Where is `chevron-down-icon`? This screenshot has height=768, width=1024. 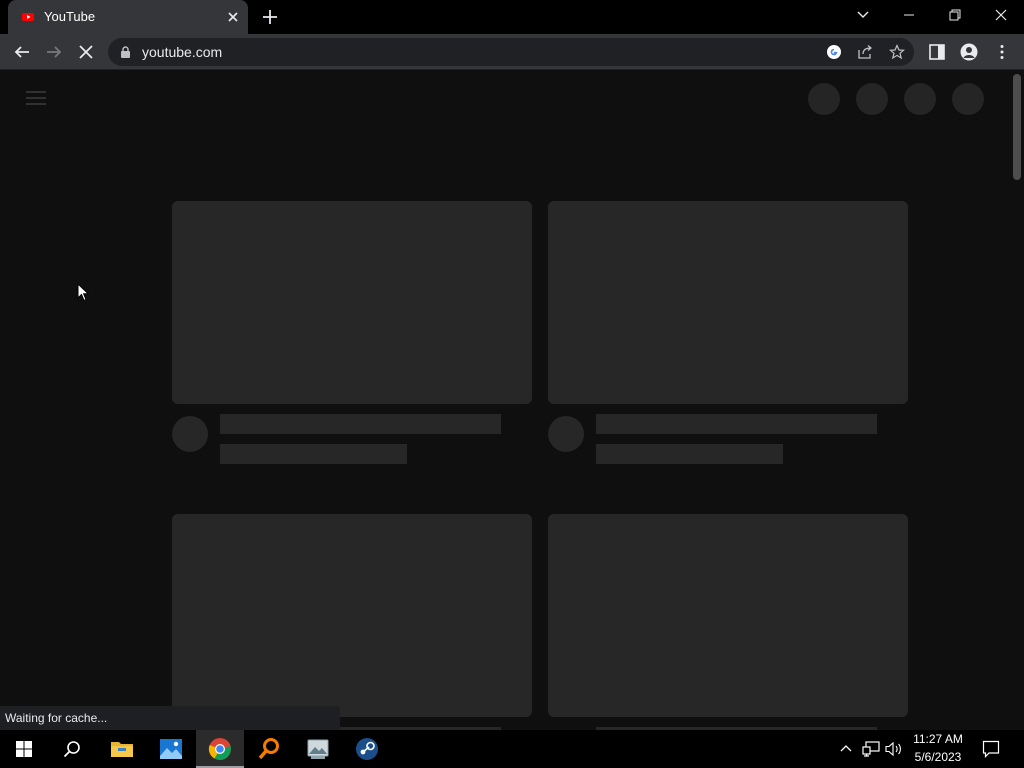
chevron-down-icon is located at coordinates (863, 14).